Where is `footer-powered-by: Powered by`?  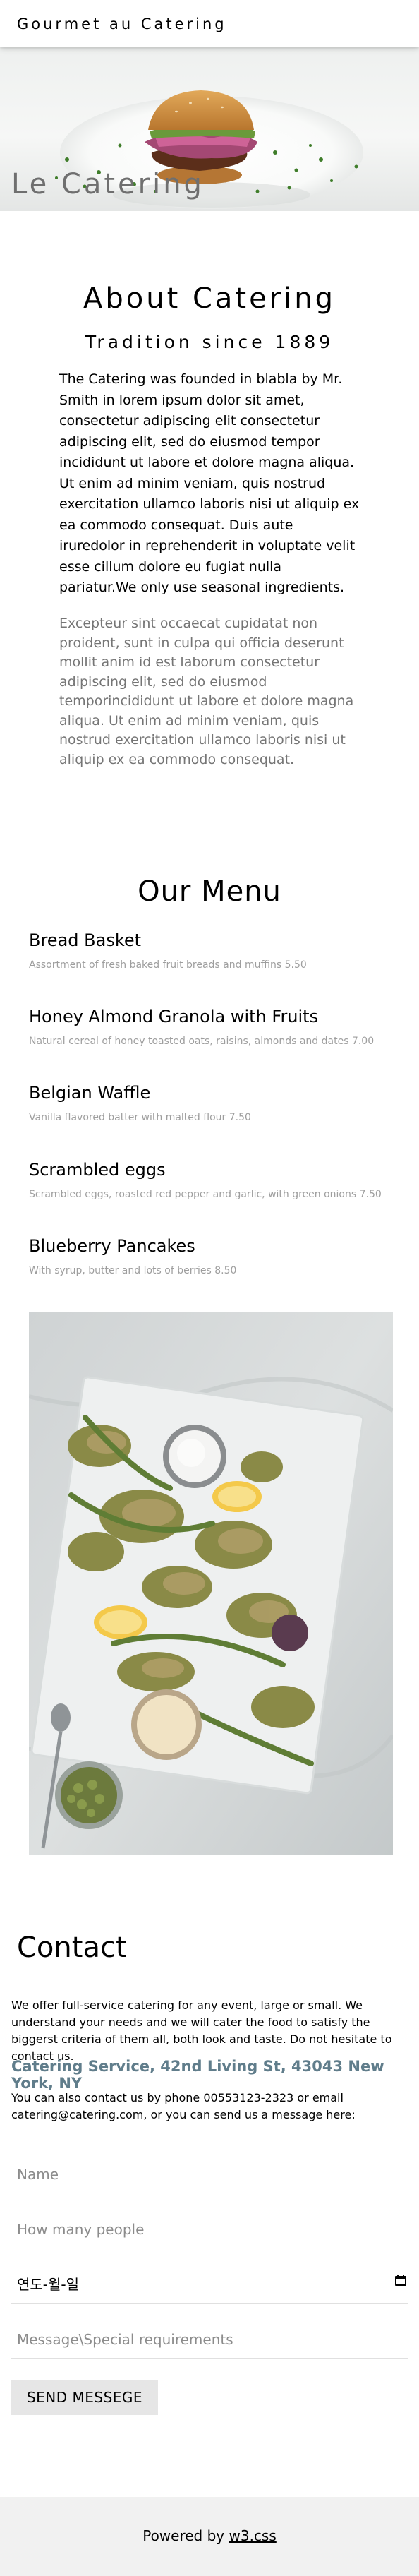 footer-powered-by: Powered by is located at coordinates (183, 2535).